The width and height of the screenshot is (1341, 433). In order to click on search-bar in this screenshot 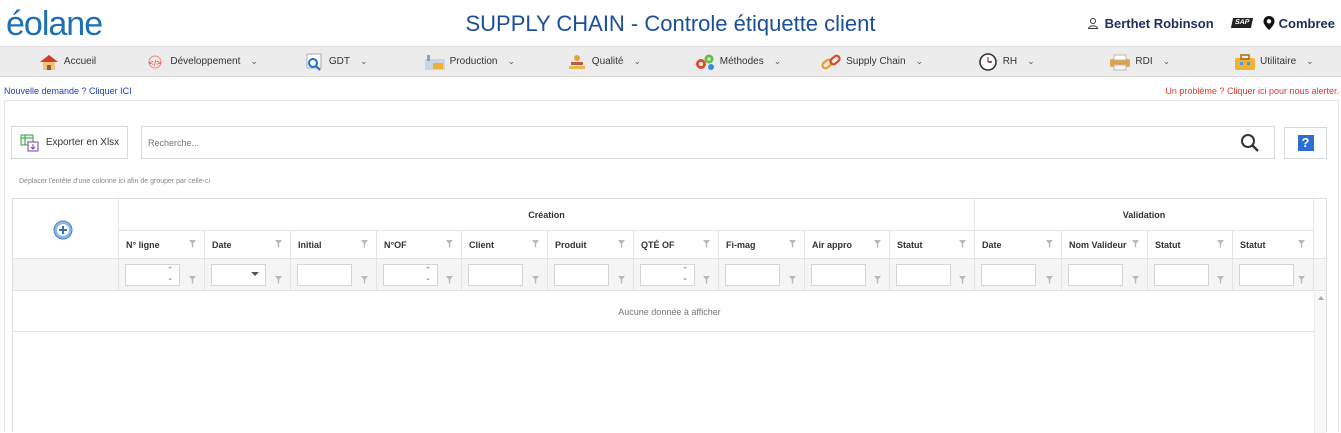, I will do `click(708, 142)`.